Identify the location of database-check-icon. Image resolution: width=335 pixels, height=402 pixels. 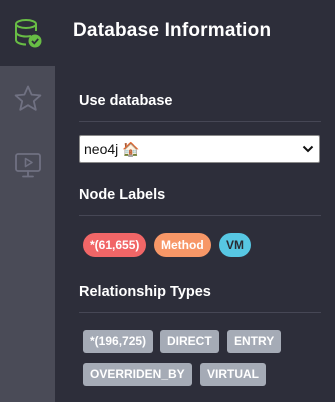
(28, 33).